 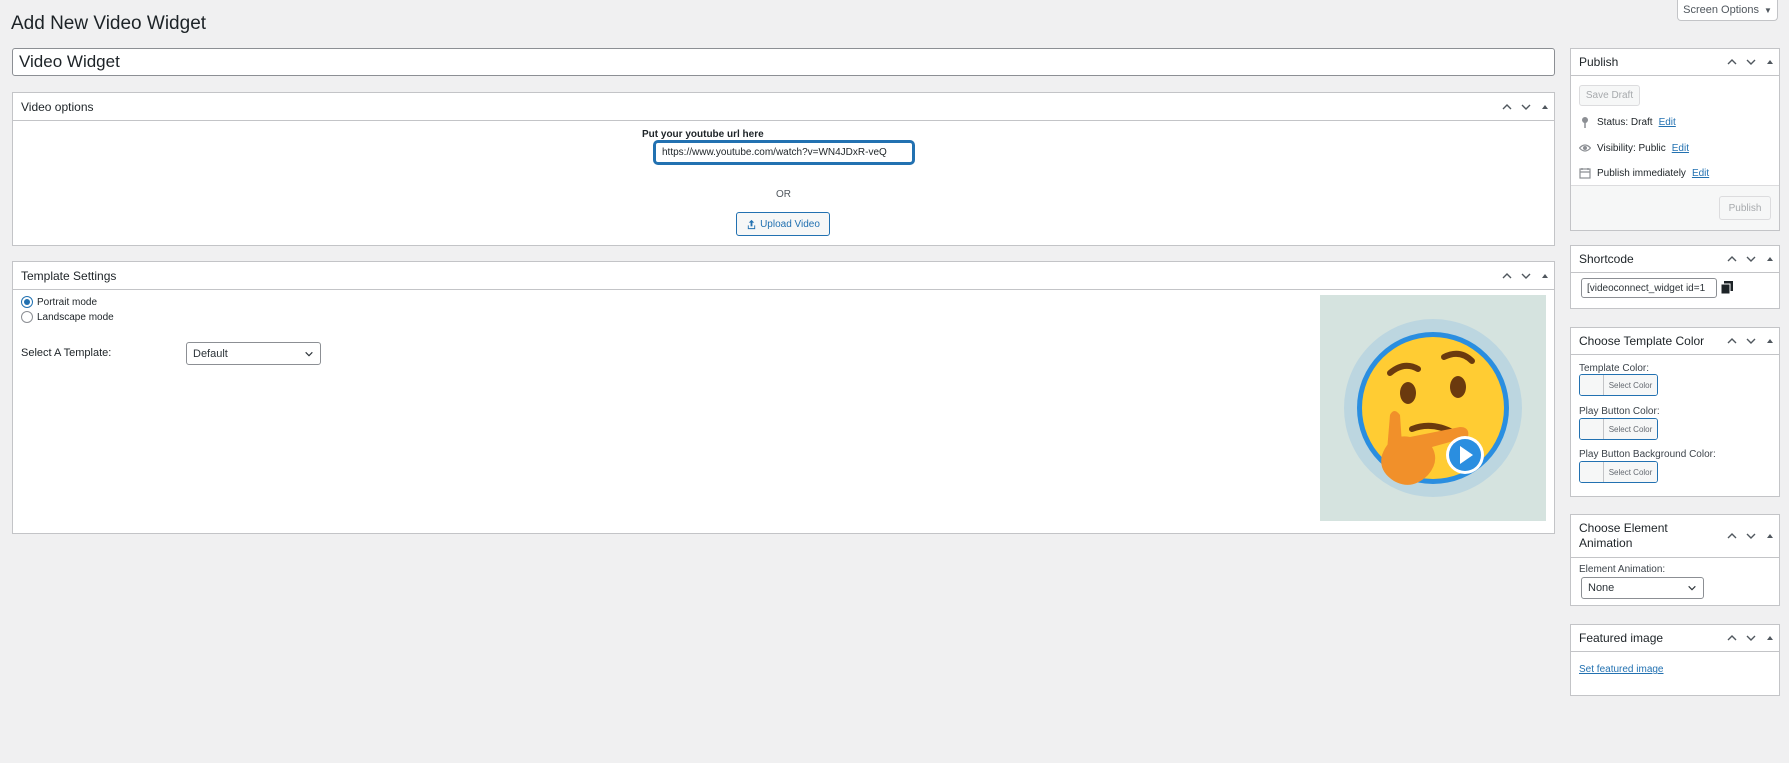 What do you see at coordinates (1675, 341) in the screenshot?
I see `template-color-header: Choose Template Color` at bounding box center [1675, 341].